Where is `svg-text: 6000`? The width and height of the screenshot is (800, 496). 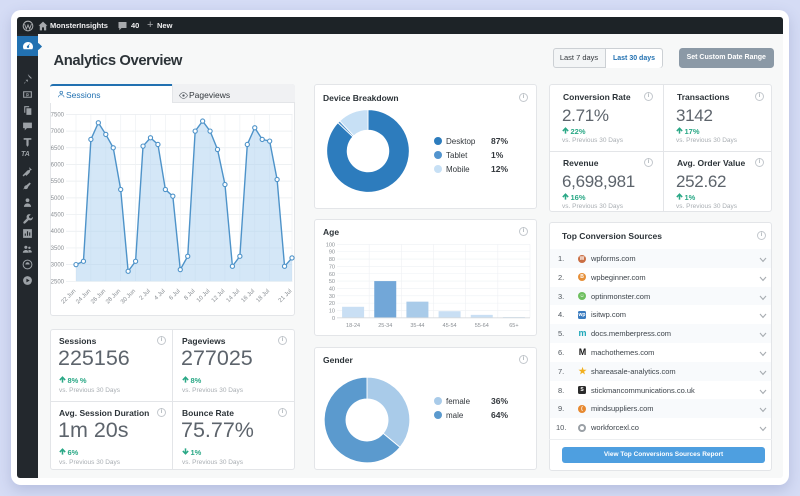
svg-text: 6000 is located at coordinates (58, 165).